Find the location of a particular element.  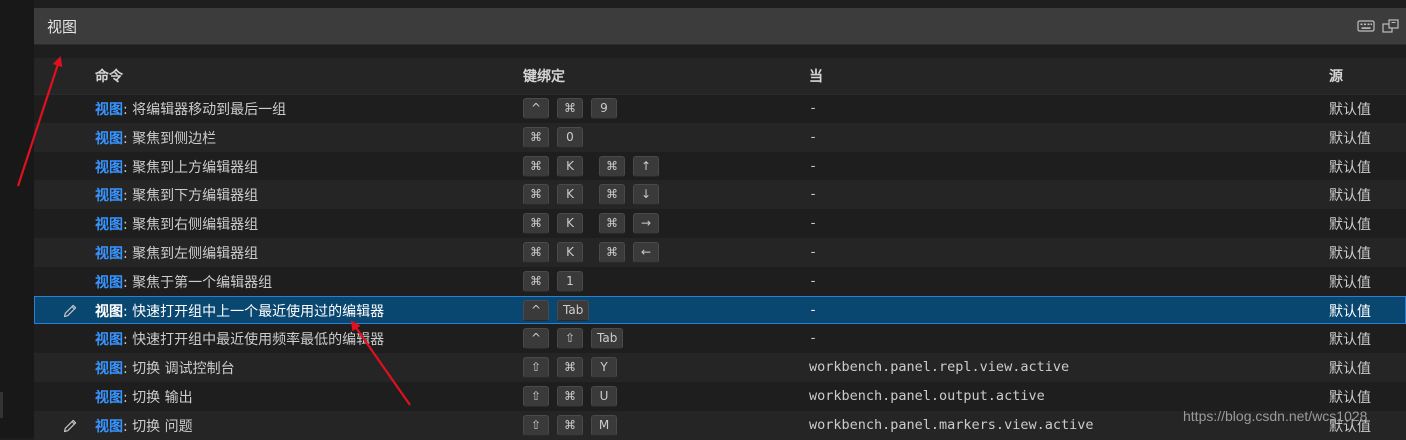

command-label: : 聚焦到右侧编辑器组 is located at coordinates (191, 225).